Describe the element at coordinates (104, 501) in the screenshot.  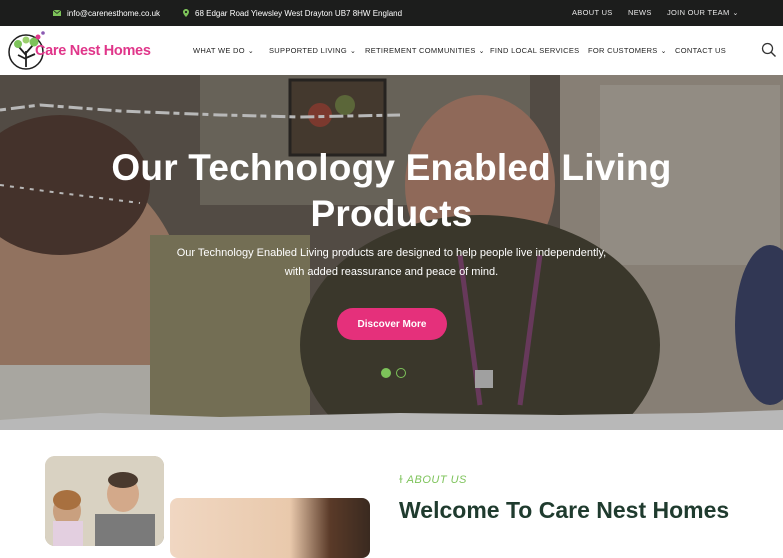
I see `about-image-caregiver` at that location.